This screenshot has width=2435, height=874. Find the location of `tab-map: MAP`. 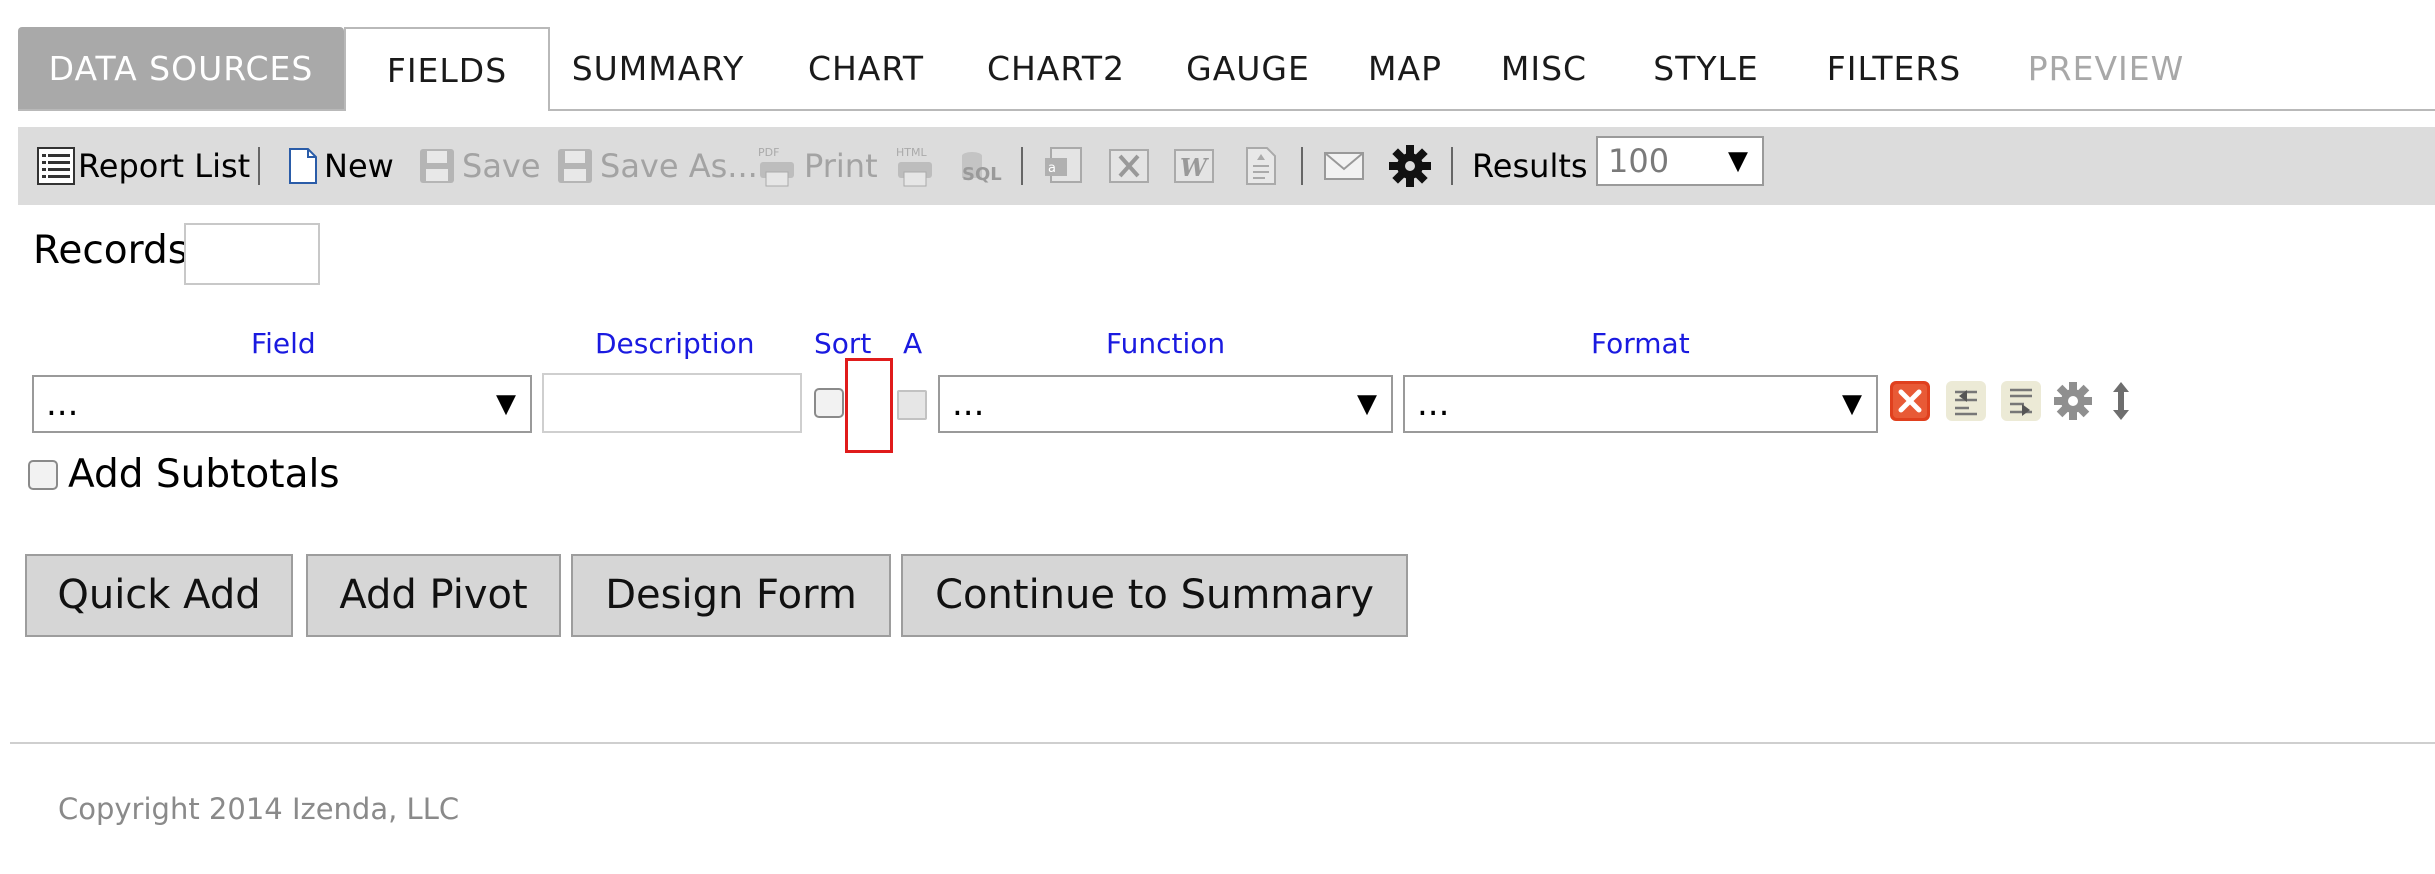

tab-map: MAP is located at coordinates (1405, 69).